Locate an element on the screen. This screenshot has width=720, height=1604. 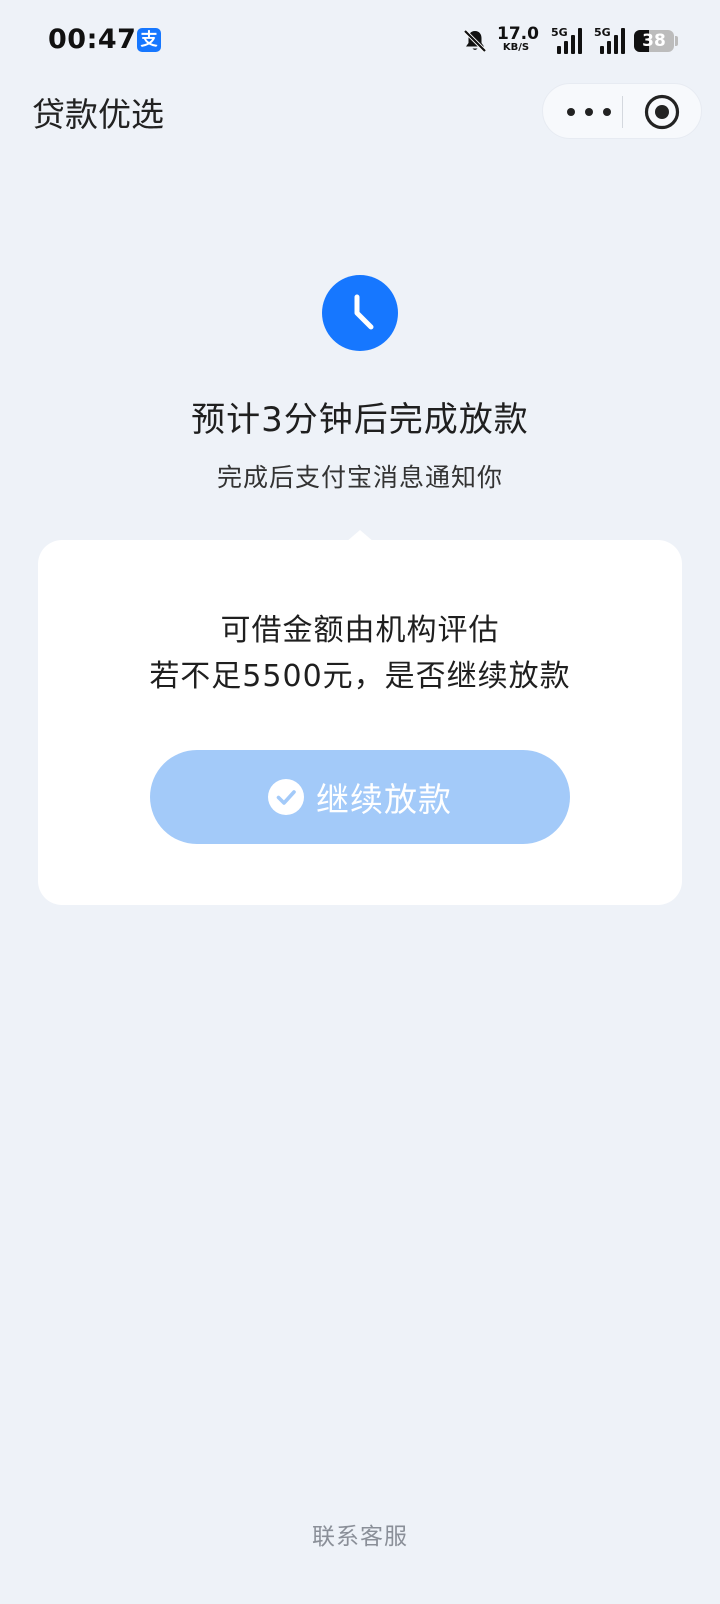
target-circle-icon is located at coordinates (662, 112).